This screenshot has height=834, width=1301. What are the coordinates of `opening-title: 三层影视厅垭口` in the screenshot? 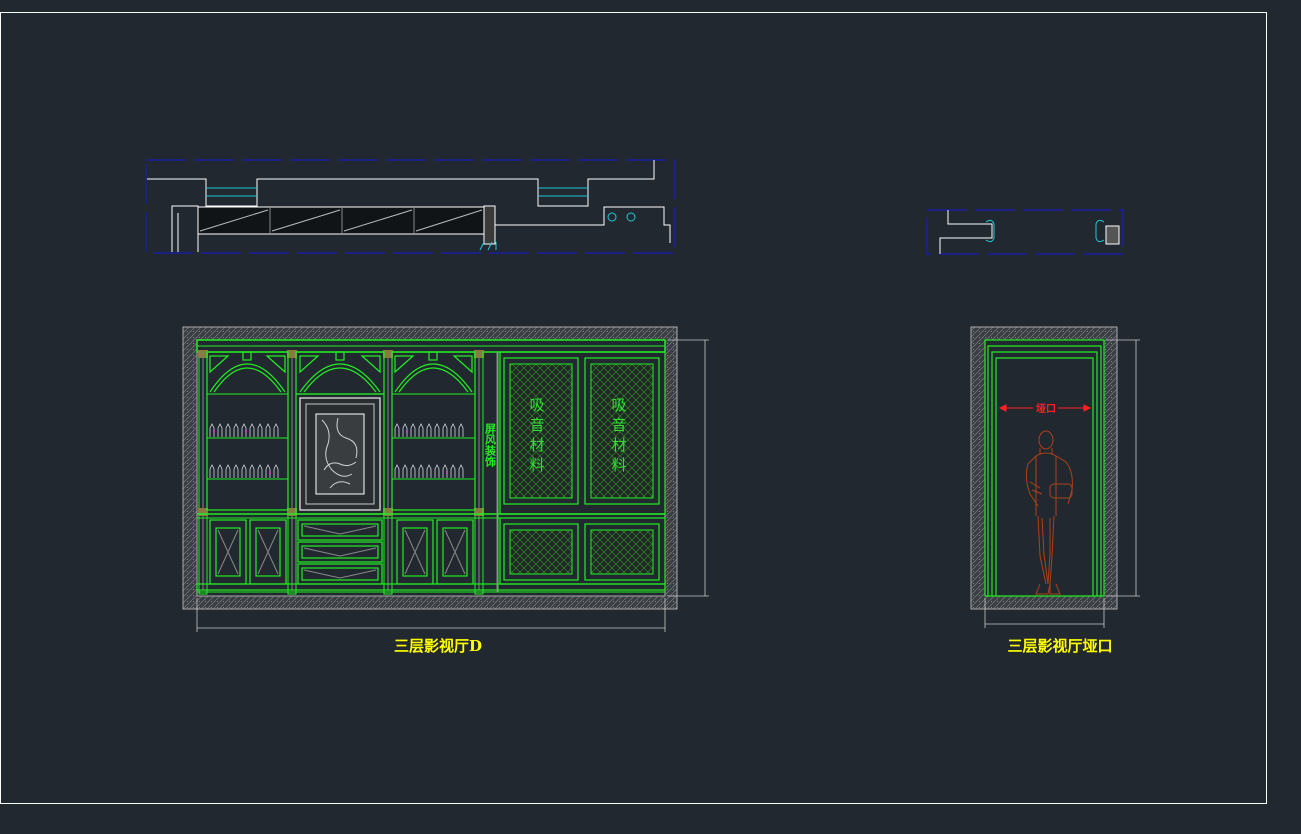 It's located at (1059, 646).